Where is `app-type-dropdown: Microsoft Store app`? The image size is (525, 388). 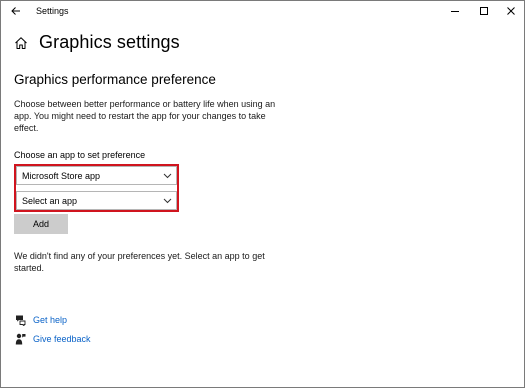
app-type-dropdown: Microsoft Store app is located at coordinates (96, 175).